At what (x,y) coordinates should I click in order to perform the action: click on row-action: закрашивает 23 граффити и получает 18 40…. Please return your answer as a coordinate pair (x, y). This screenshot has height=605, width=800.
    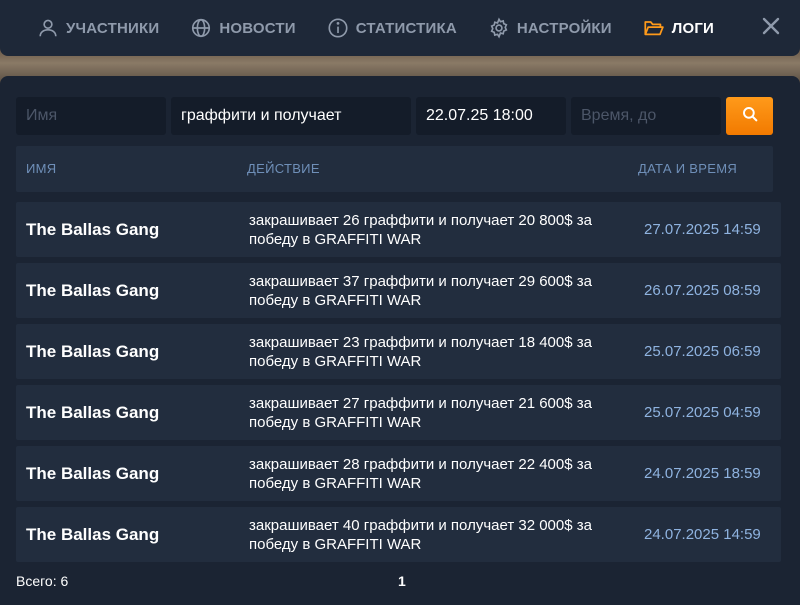
    Looking at the image, I should click on (420, 351).